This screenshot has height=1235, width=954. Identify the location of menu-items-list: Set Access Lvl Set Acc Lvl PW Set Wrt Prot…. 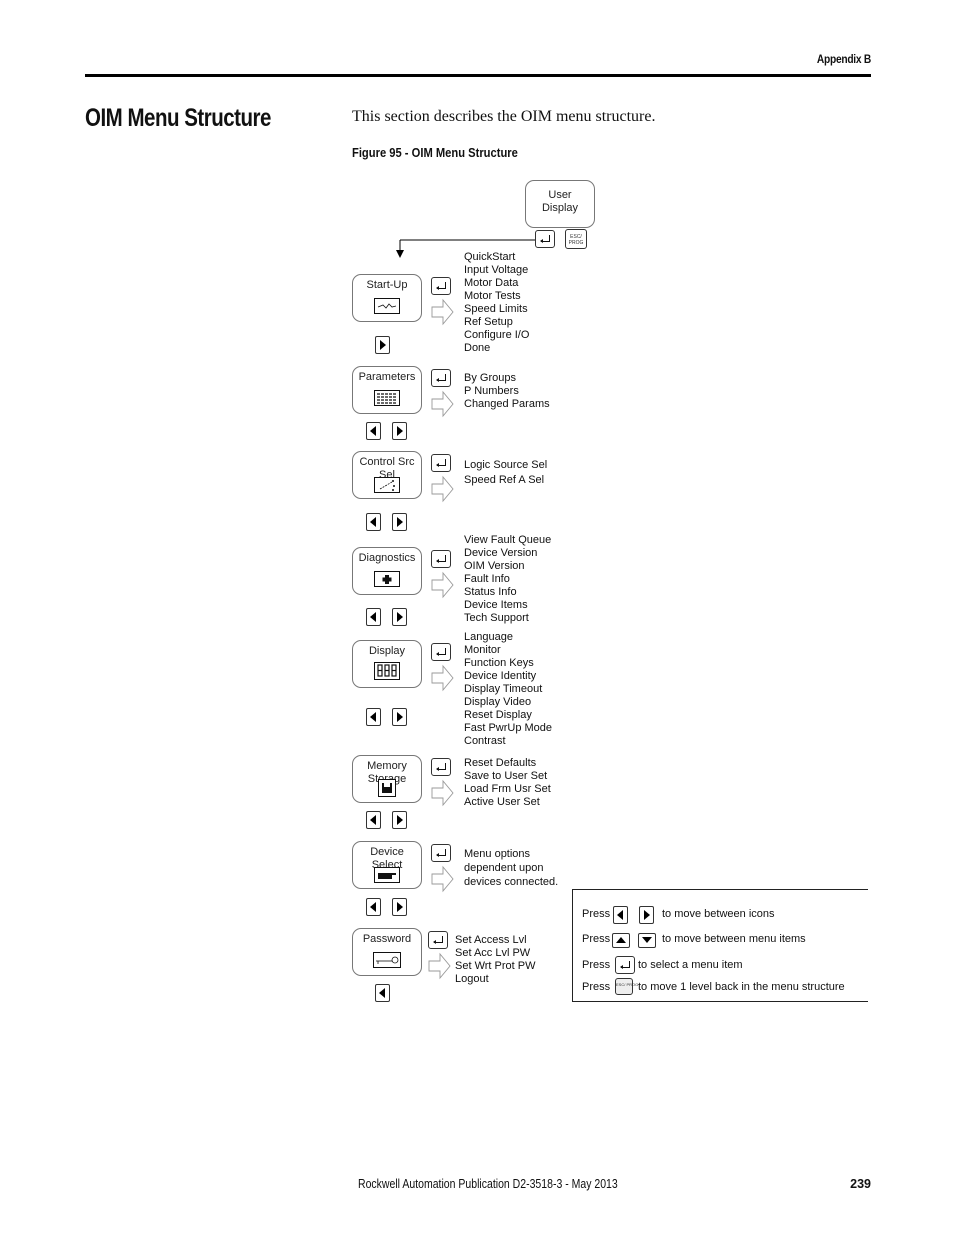
(495, 960).